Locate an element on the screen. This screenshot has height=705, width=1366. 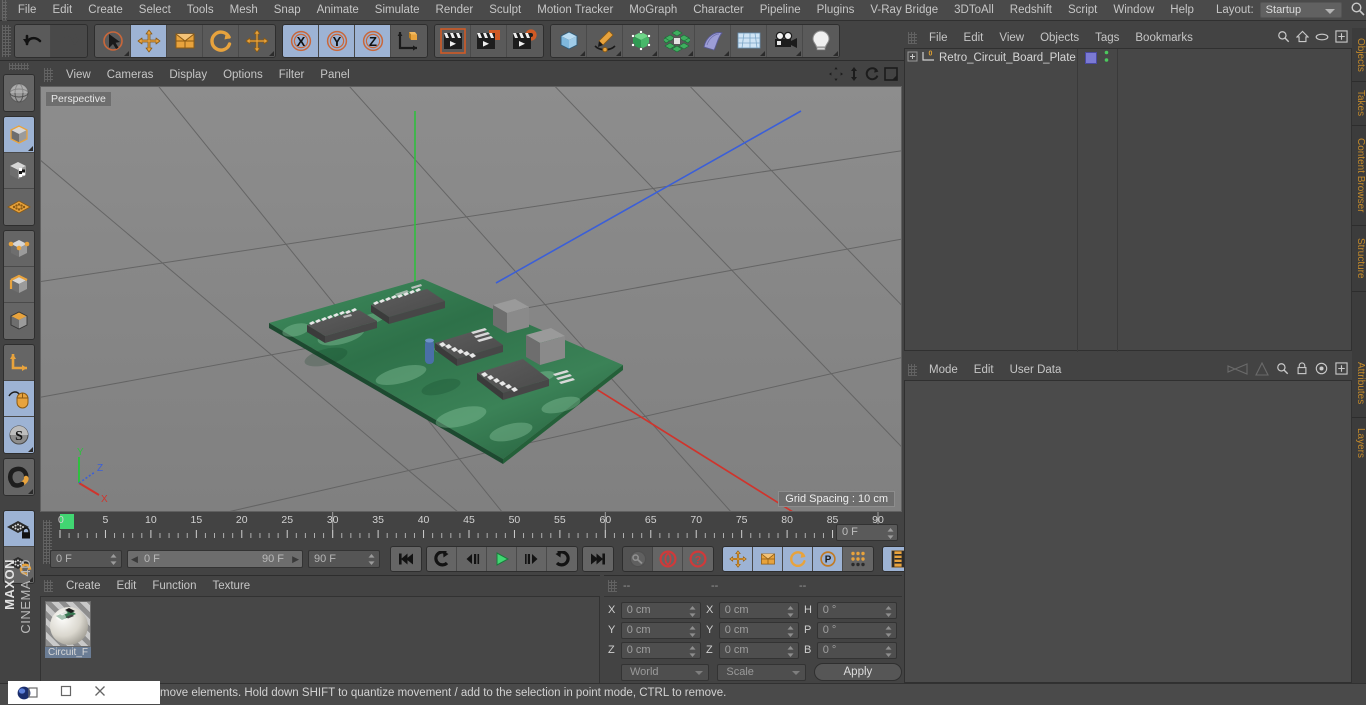
menu-item-edit: Edit is located at coordinates (62, 10).